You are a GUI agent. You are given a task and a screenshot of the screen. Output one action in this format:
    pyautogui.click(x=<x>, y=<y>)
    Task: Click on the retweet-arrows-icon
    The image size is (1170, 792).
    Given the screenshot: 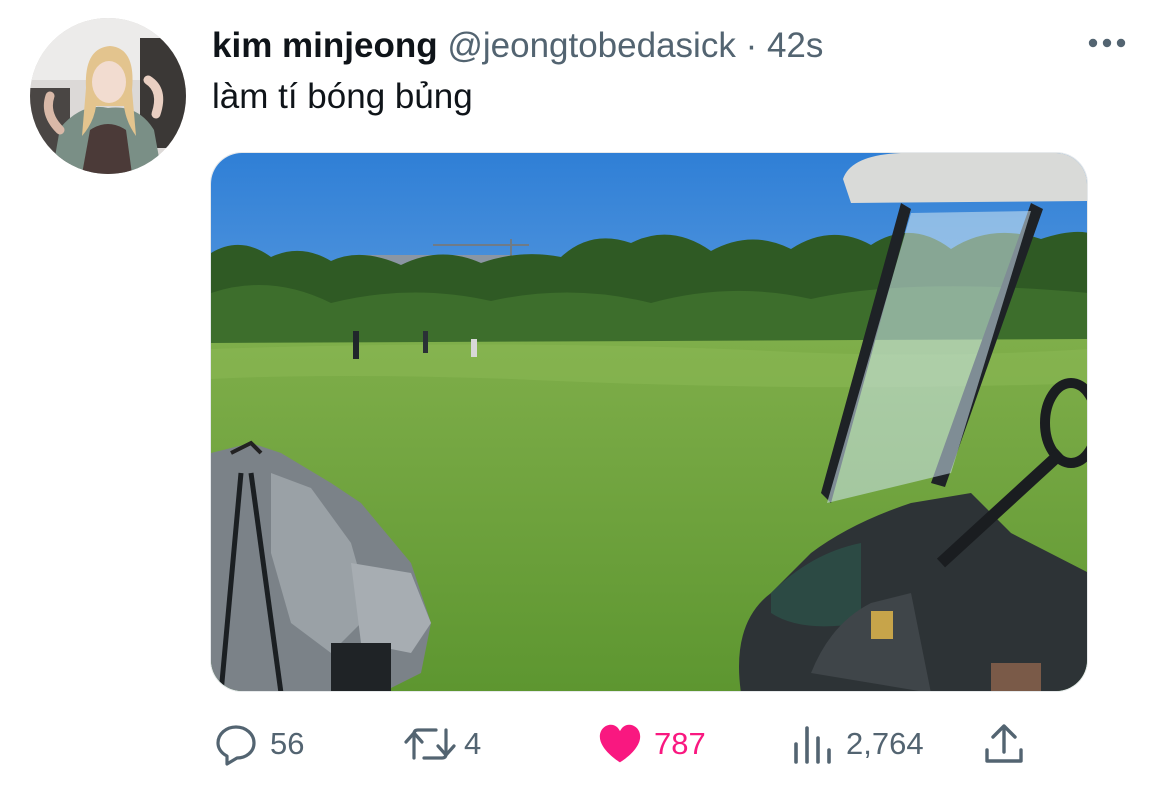 What is the action you would take?
    pyautogui.click(x=430, y=744)
    